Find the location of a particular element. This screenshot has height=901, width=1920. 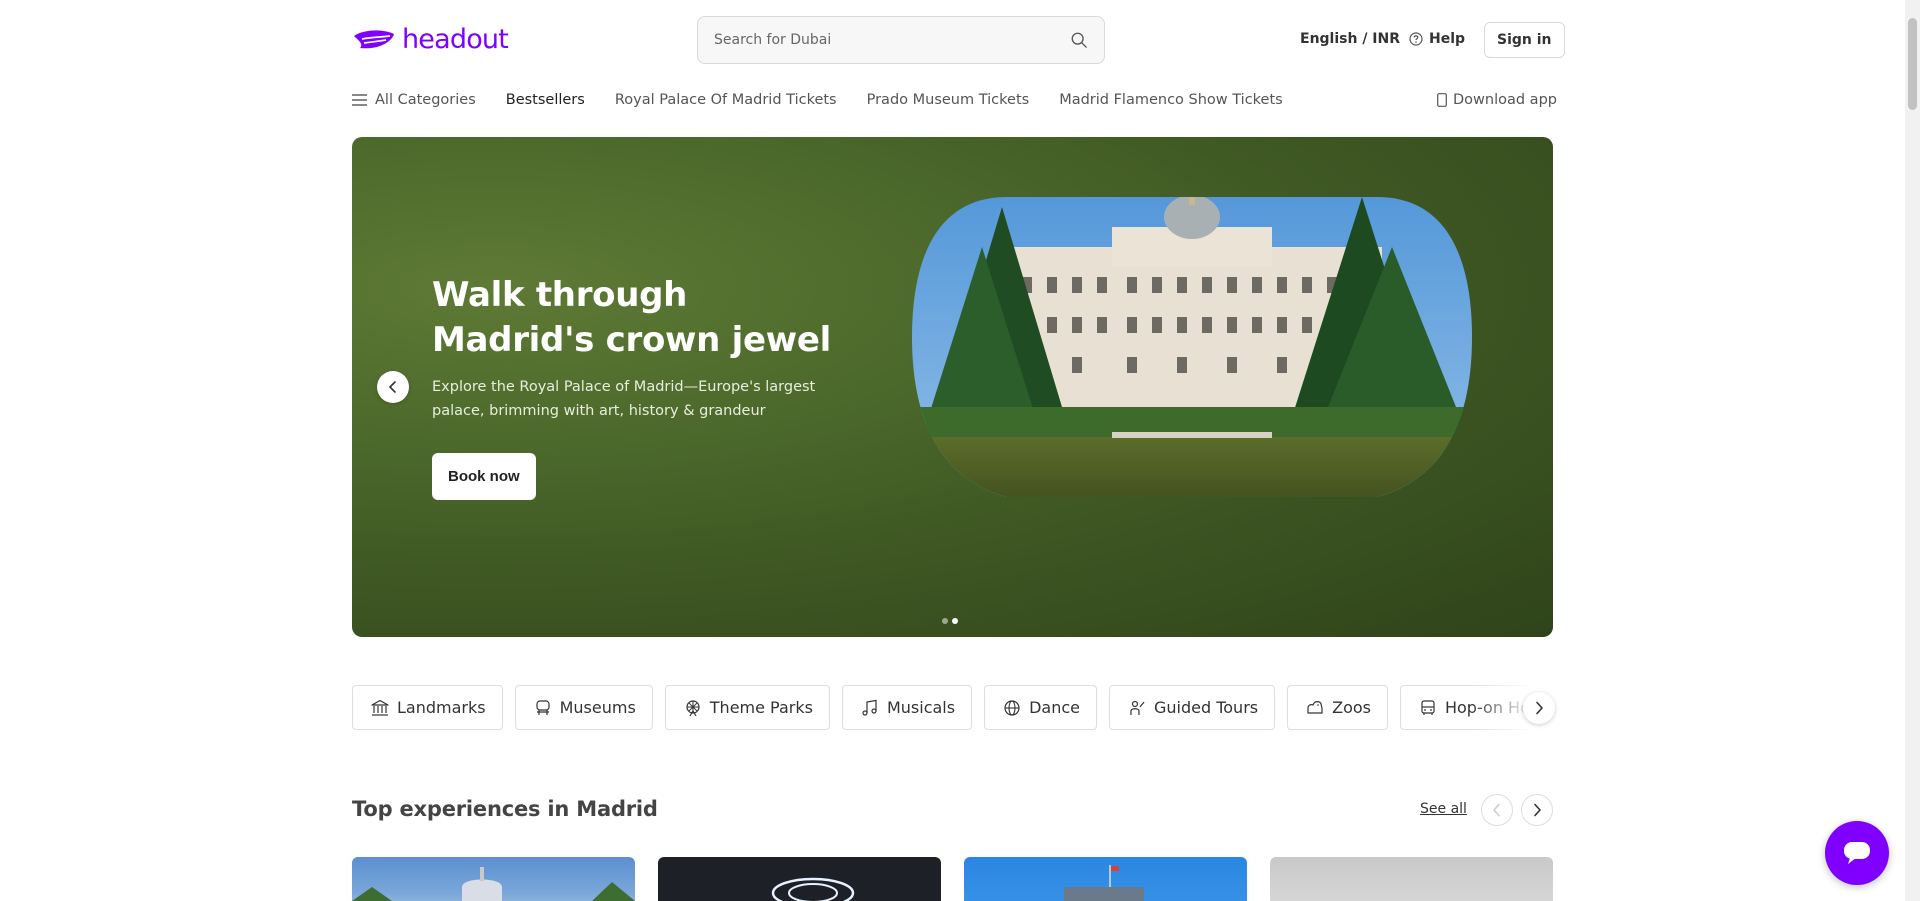

section-prev-button is located at coordinates (1497, 810).